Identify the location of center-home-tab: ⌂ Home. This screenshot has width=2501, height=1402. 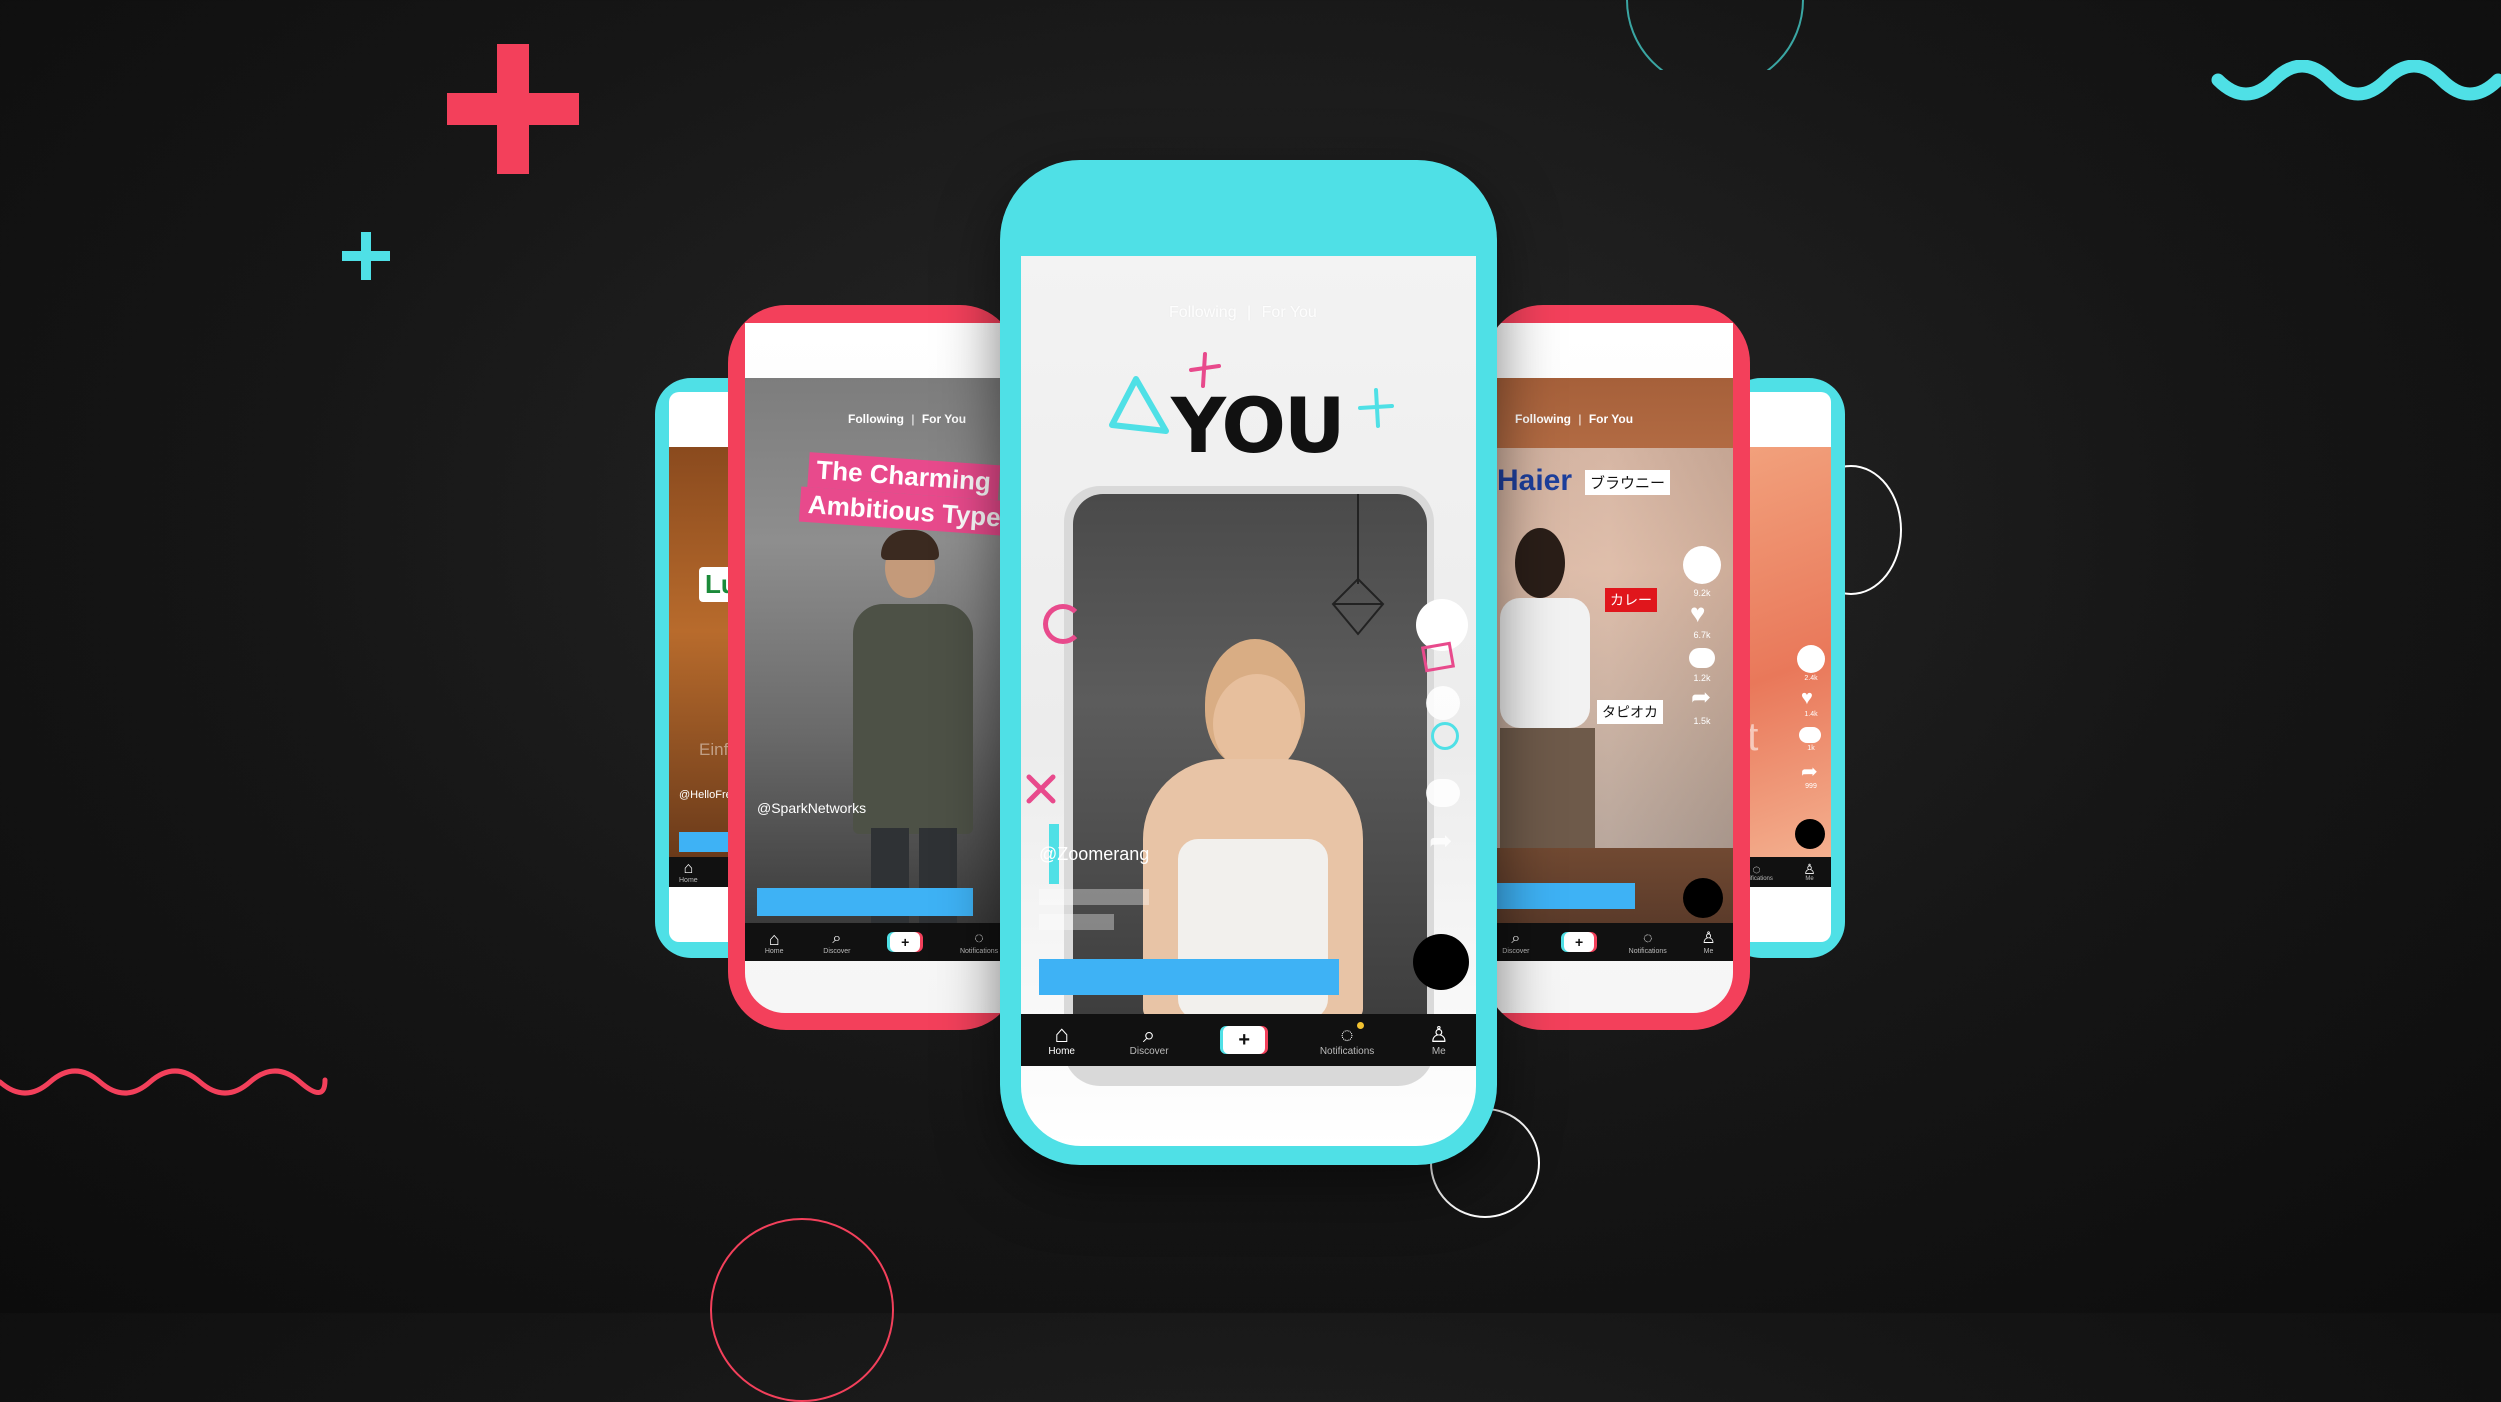
(1061, 1038).